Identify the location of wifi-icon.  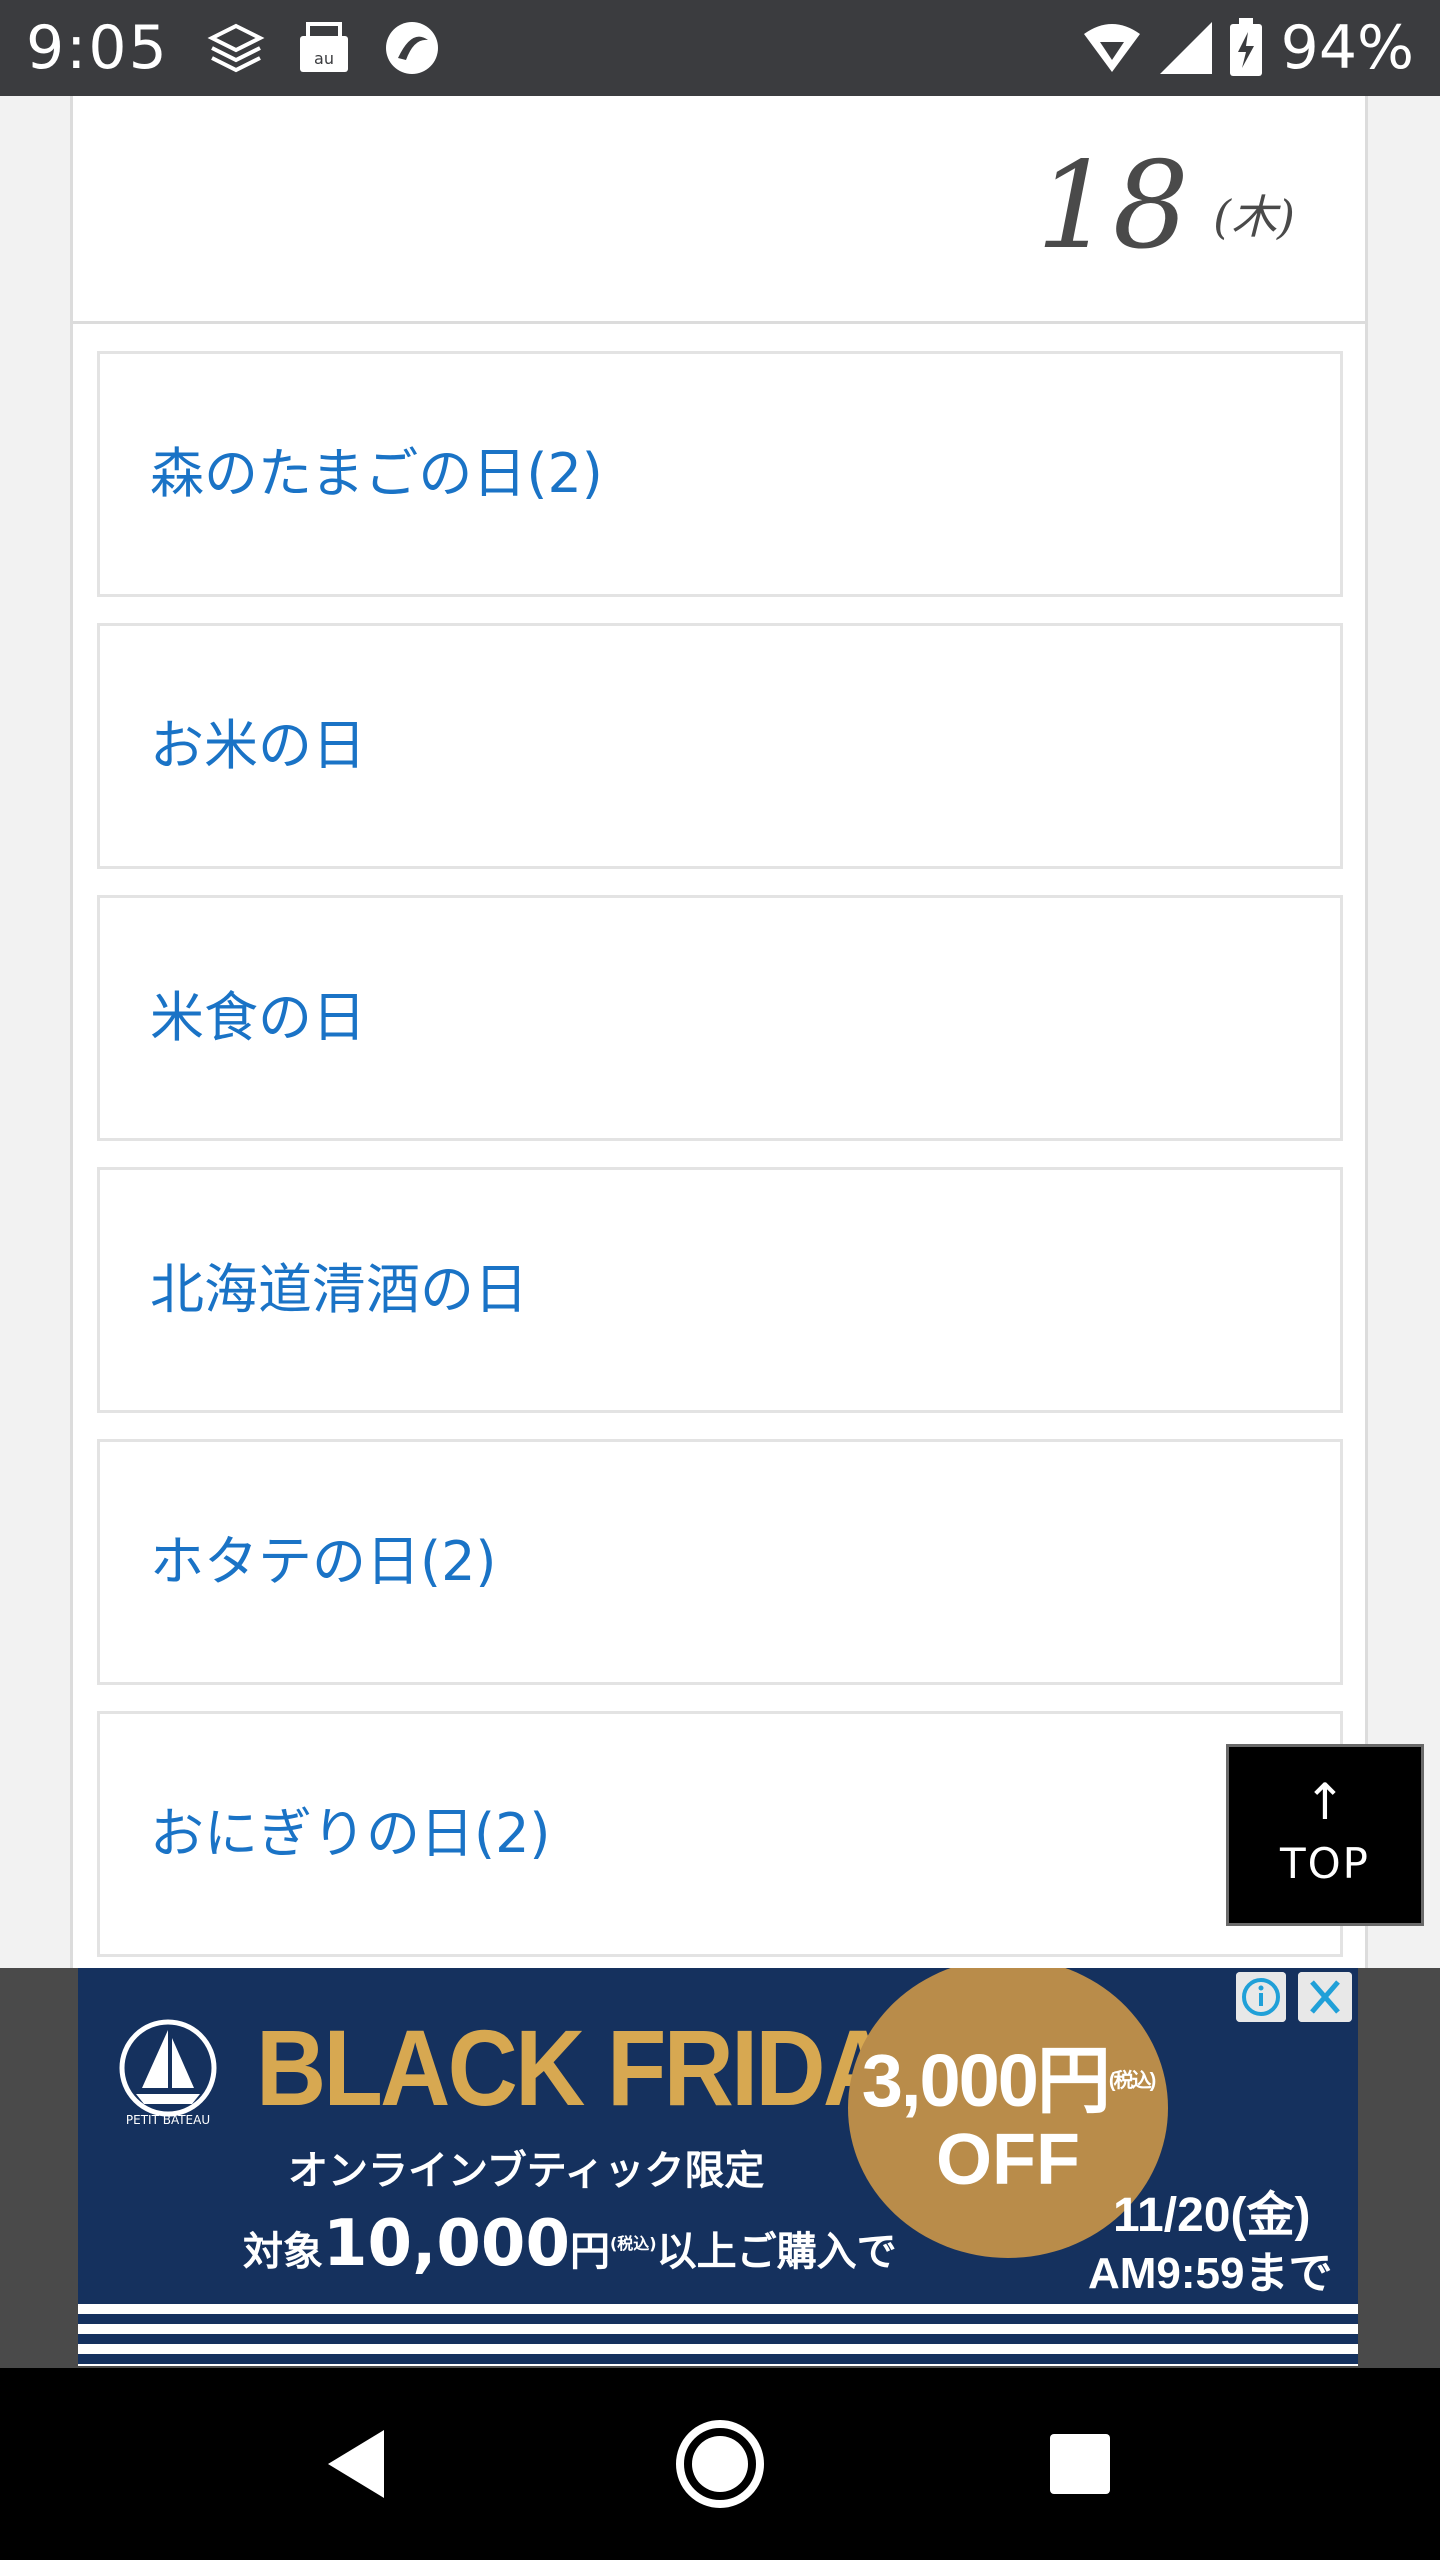
(1112, 48).